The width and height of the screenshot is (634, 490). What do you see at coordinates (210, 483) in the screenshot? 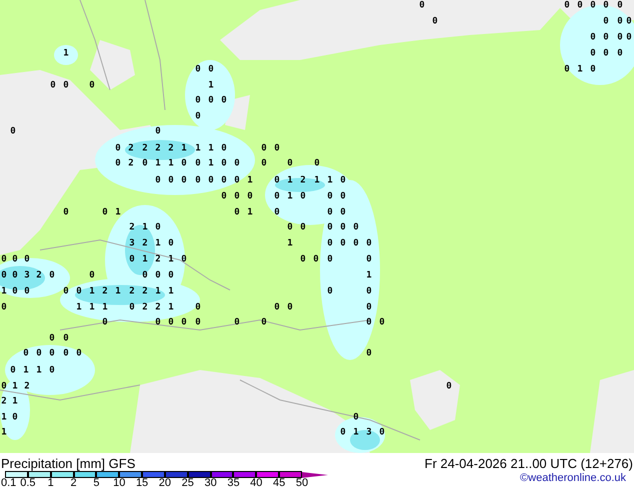
I see `legend-tick-label: 30` at bounding box center [210, 483].